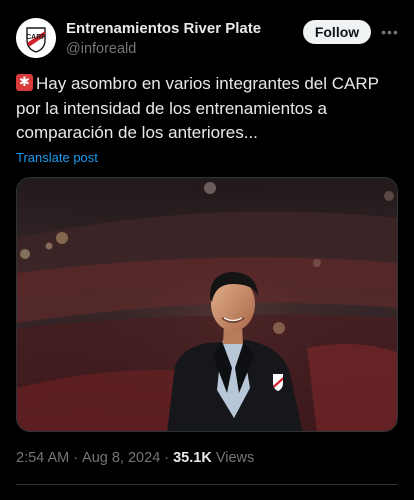  I want to click on river-plate-crest-icon: CARP, so click(36, 38).